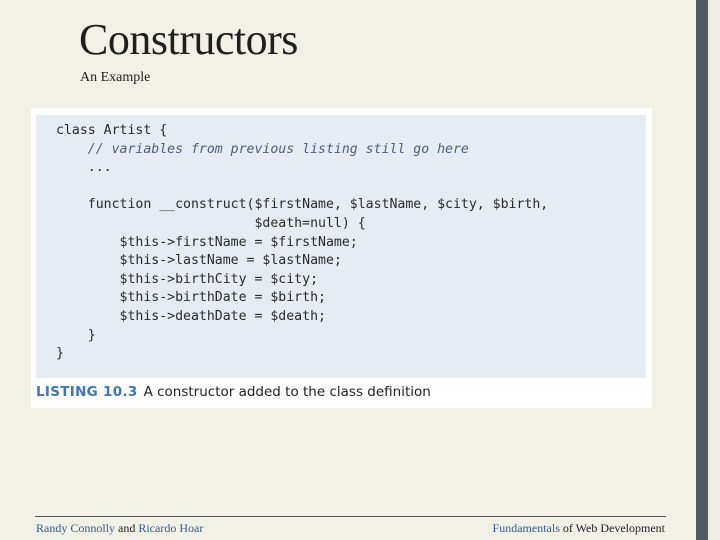 The height and width of the screenshot is (540, 720). I want to click on code-line: $this->firstName = $firstName;, so click(207, 242).